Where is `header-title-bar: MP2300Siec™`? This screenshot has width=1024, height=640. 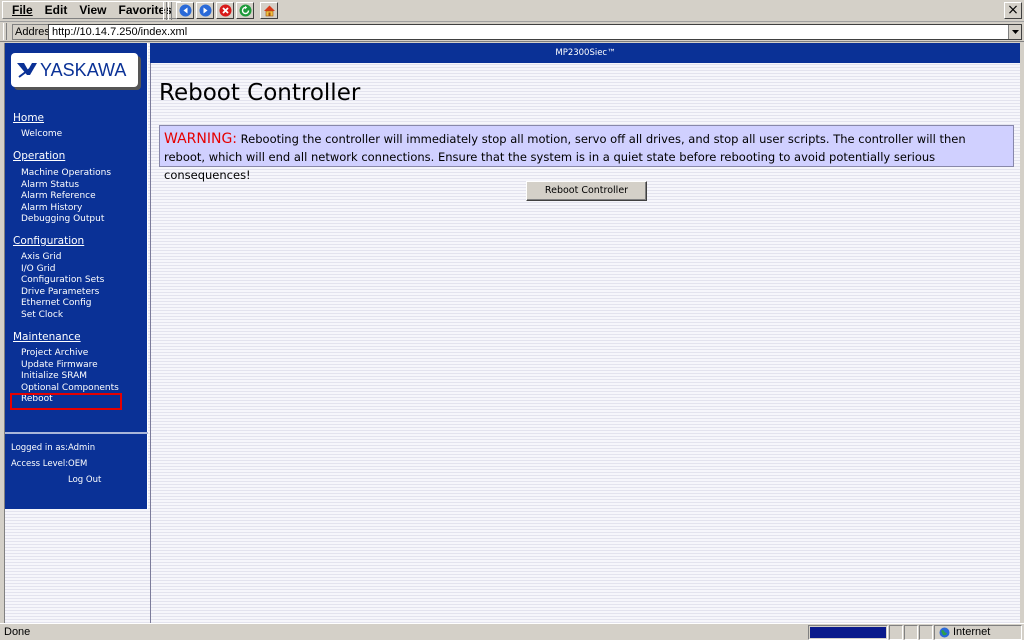 header-title-bar: MP2300Siec™ is located at coordinates (585, 53).